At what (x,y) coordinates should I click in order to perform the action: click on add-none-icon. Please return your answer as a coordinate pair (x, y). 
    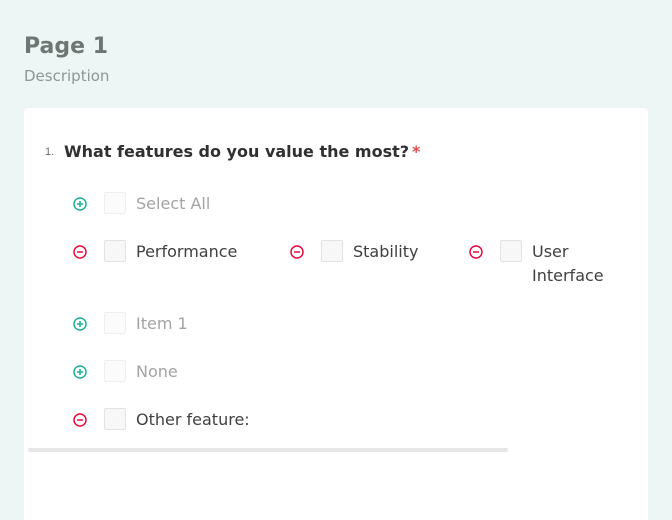
    Looking at the image, I should click on (80, 372).